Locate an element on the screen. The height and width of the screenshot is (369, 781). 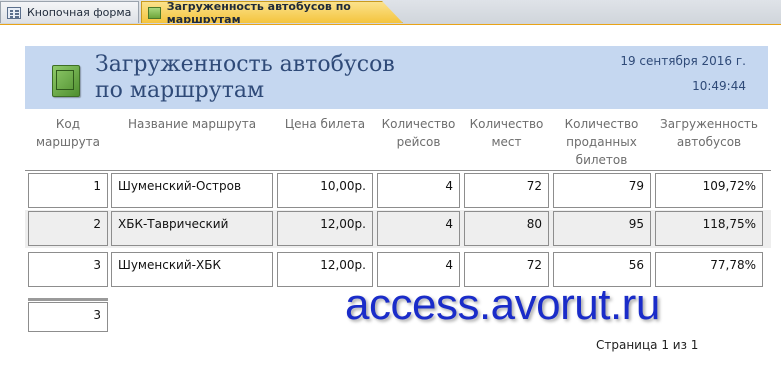
column-header-sold-tickets: Количество проданных билетов is located at coordinates (601, 142).